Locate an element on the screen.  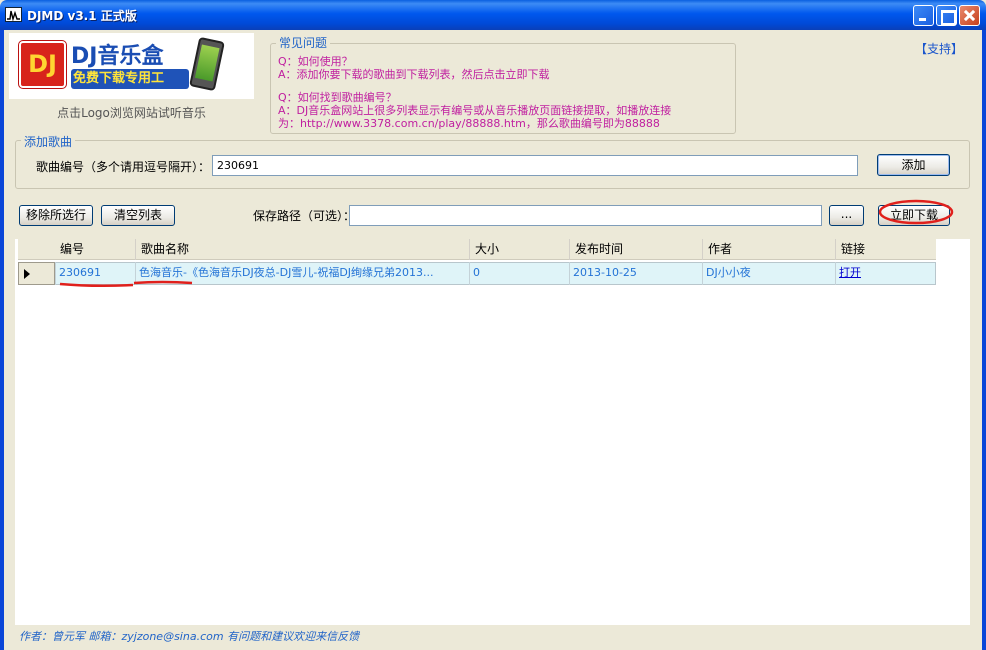
add-button: 添加 is located at coordinates (913, 165).